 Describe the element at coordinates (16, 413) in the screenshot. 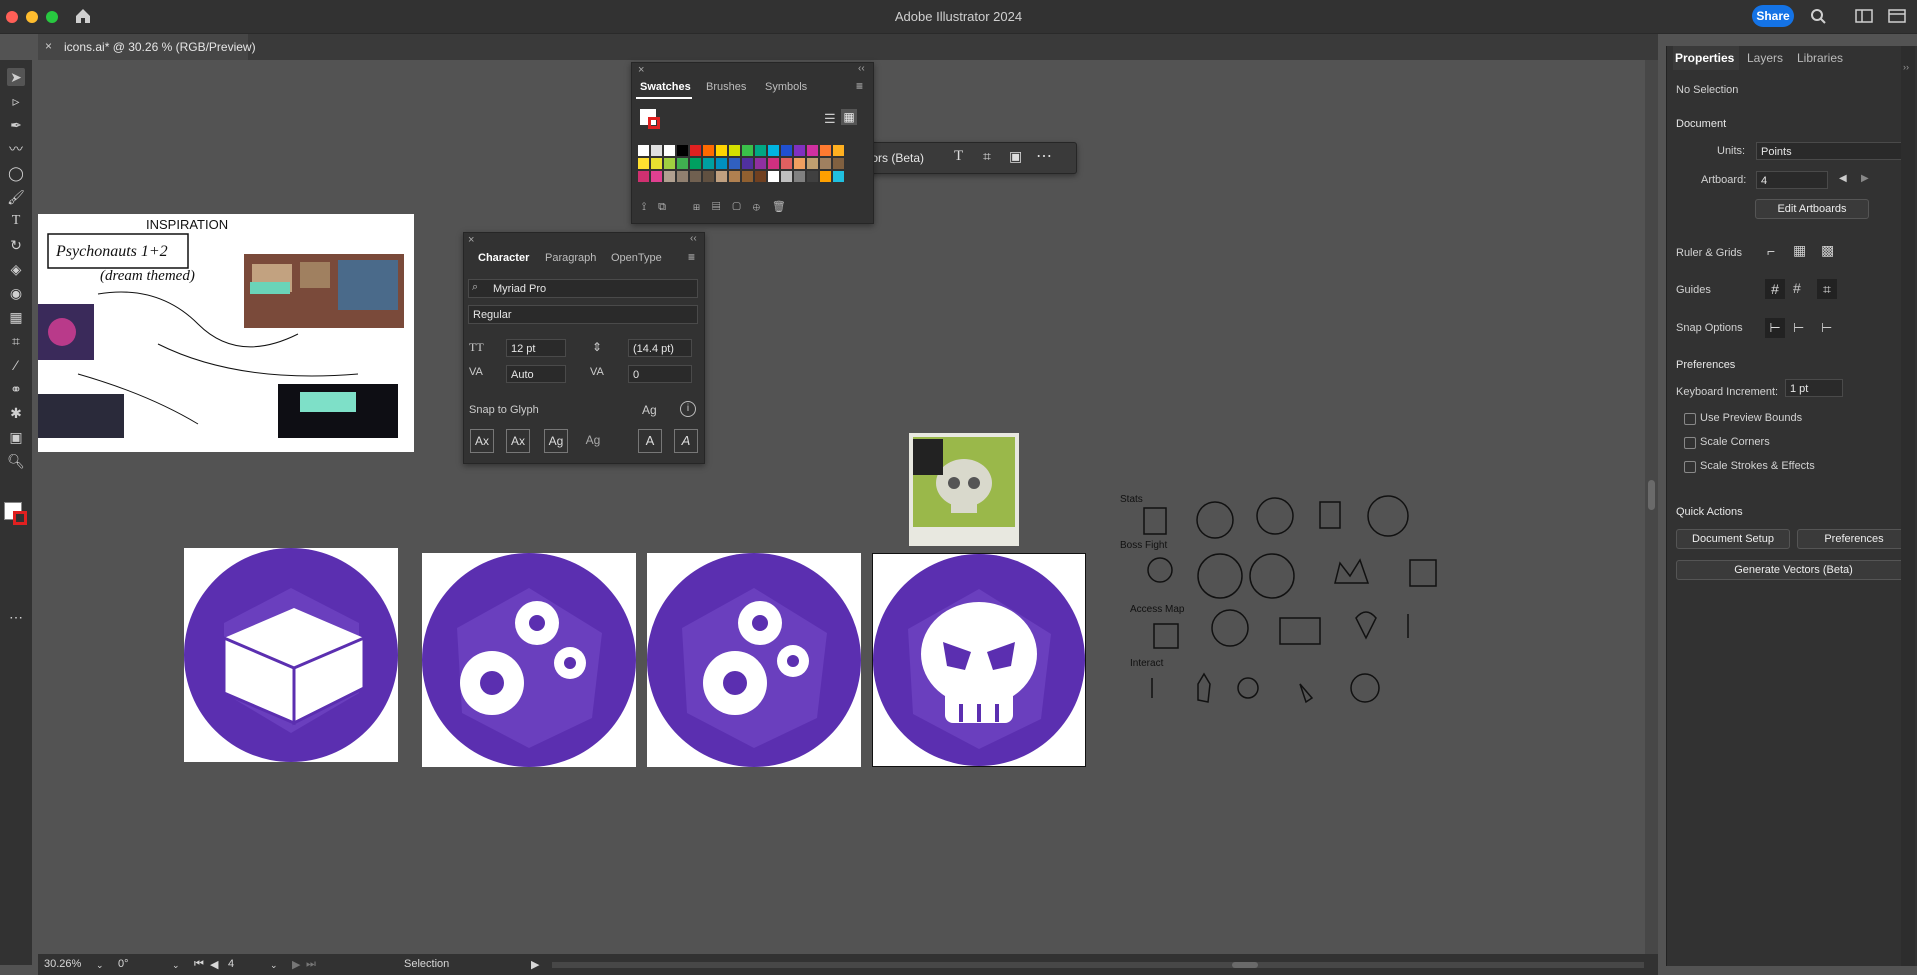

I see `symbol-sprayer-tool-icon: ✱` at that location.